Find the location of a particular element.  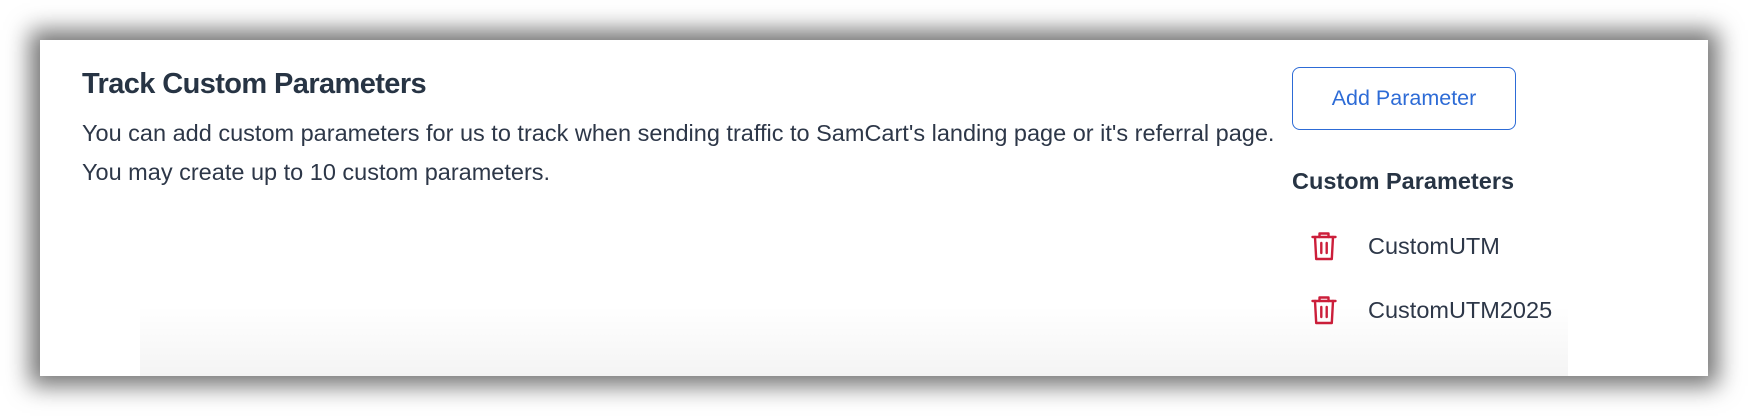

section-title: Track Custom Parameters is located at coordinates (254, 84).